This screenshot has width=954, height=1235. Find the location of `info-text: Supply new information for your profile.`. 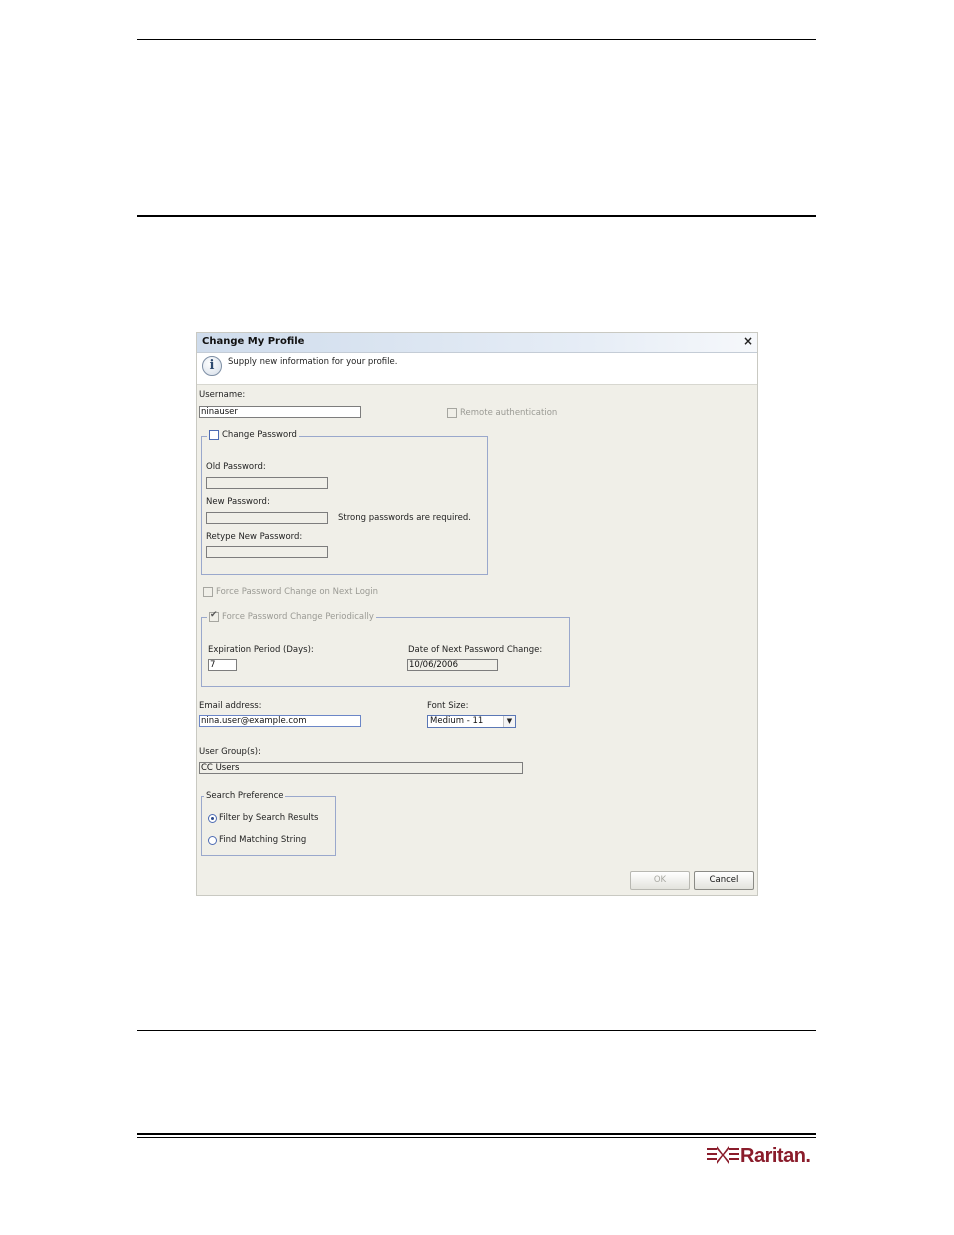

info-text: Supply new information for your profile. is located at coordinates (313, 362).